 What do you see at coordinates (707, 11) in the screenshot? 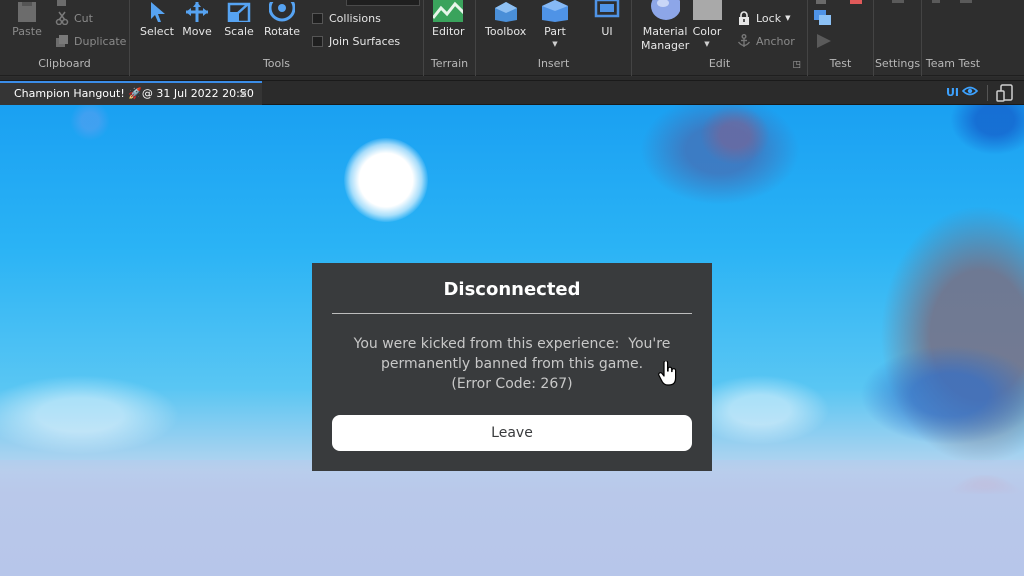
I see `color-icon` at bounding box center [707, 11].